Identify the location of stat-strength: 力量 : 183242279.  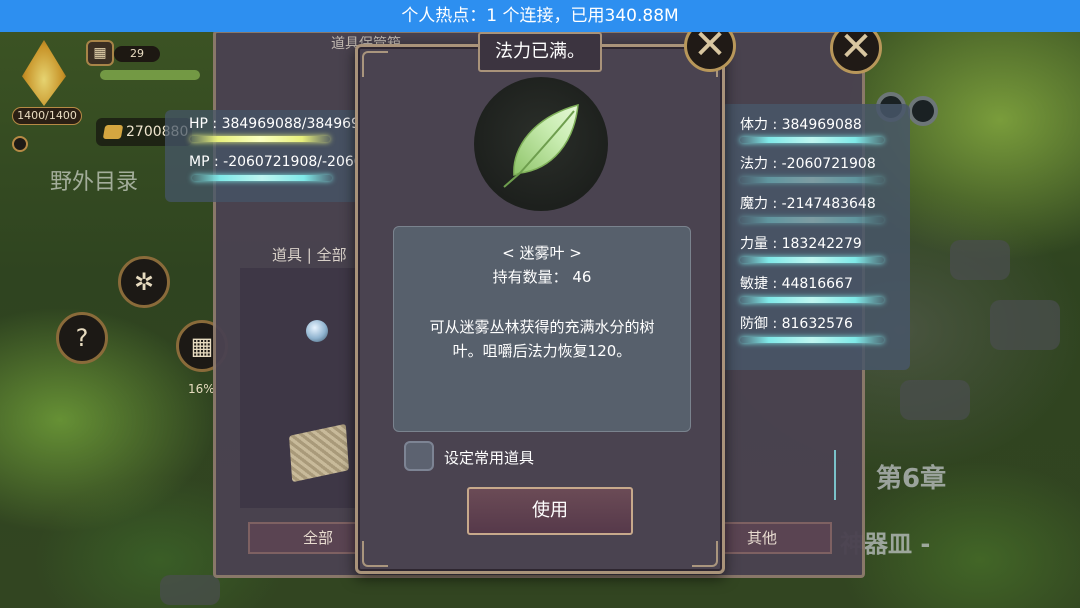
(801, 244).